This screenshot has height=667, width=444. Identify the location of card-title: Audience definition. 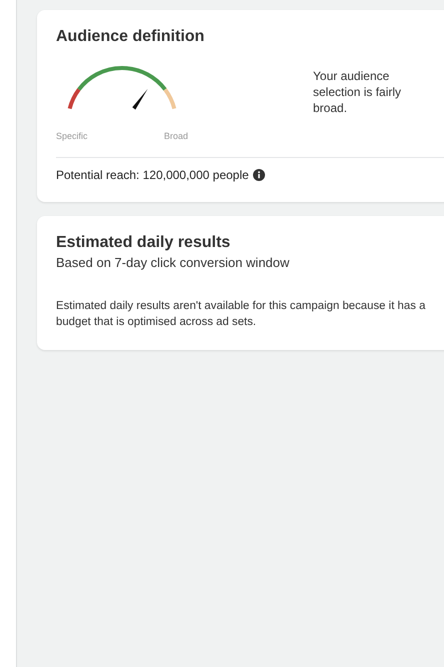
(130, 37).